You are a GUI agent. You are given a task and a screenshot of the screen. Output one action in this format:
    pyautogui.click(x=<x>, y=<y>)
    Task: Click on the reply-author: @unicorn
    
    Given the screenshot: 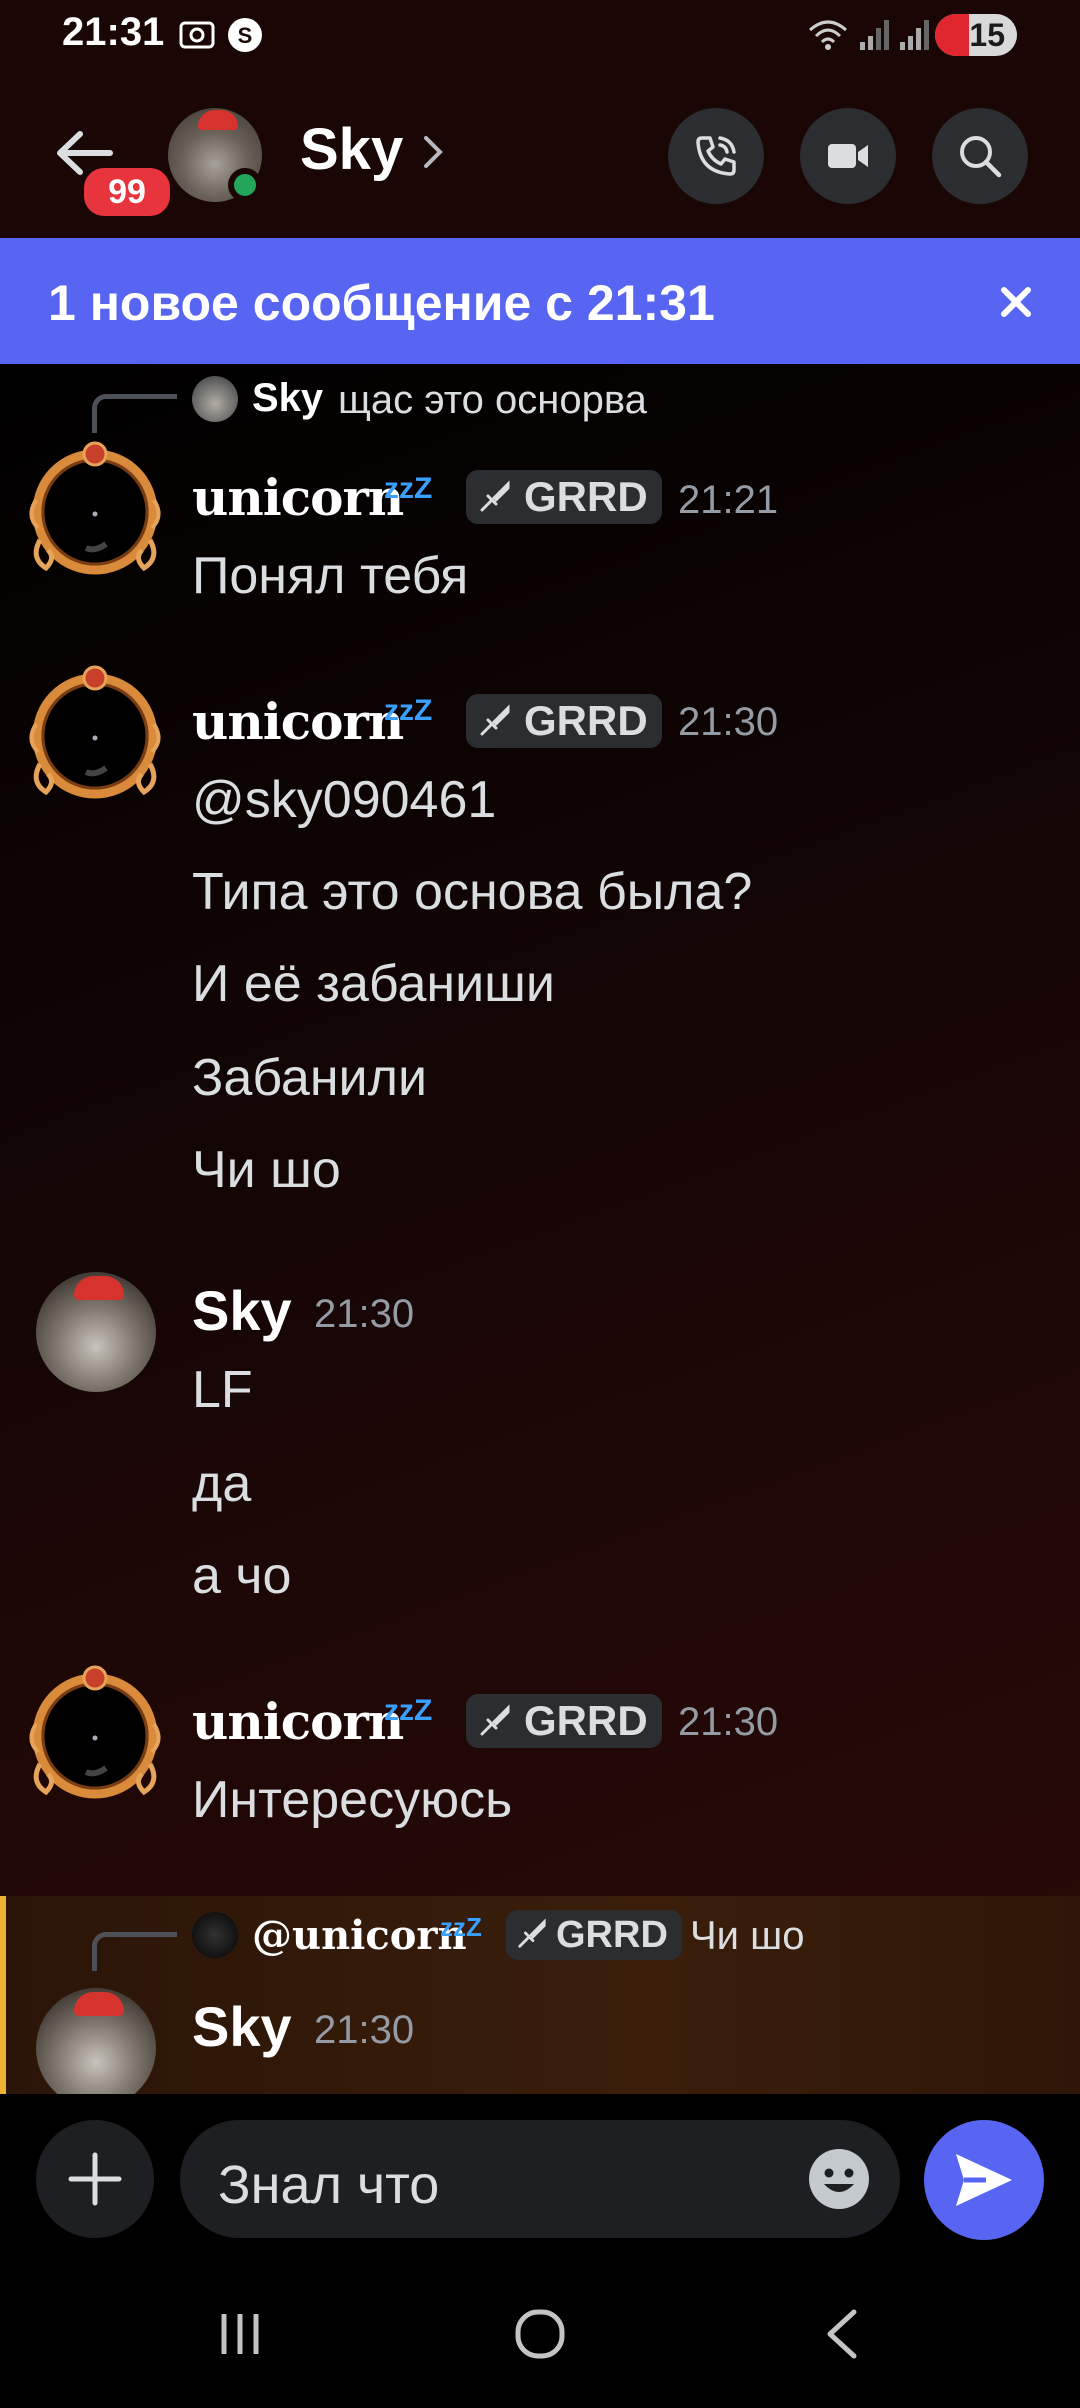 What is the action you would take?
    pyautogui.click(x=359, y=1935)
    